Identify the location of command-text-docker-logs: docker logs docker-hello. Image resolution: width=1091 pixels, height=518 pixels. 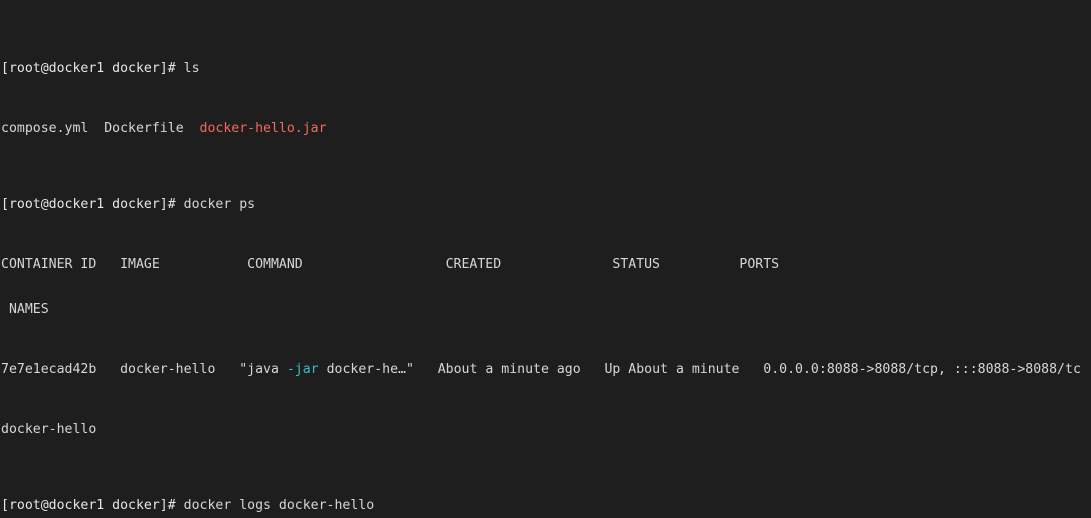
(279, 505).